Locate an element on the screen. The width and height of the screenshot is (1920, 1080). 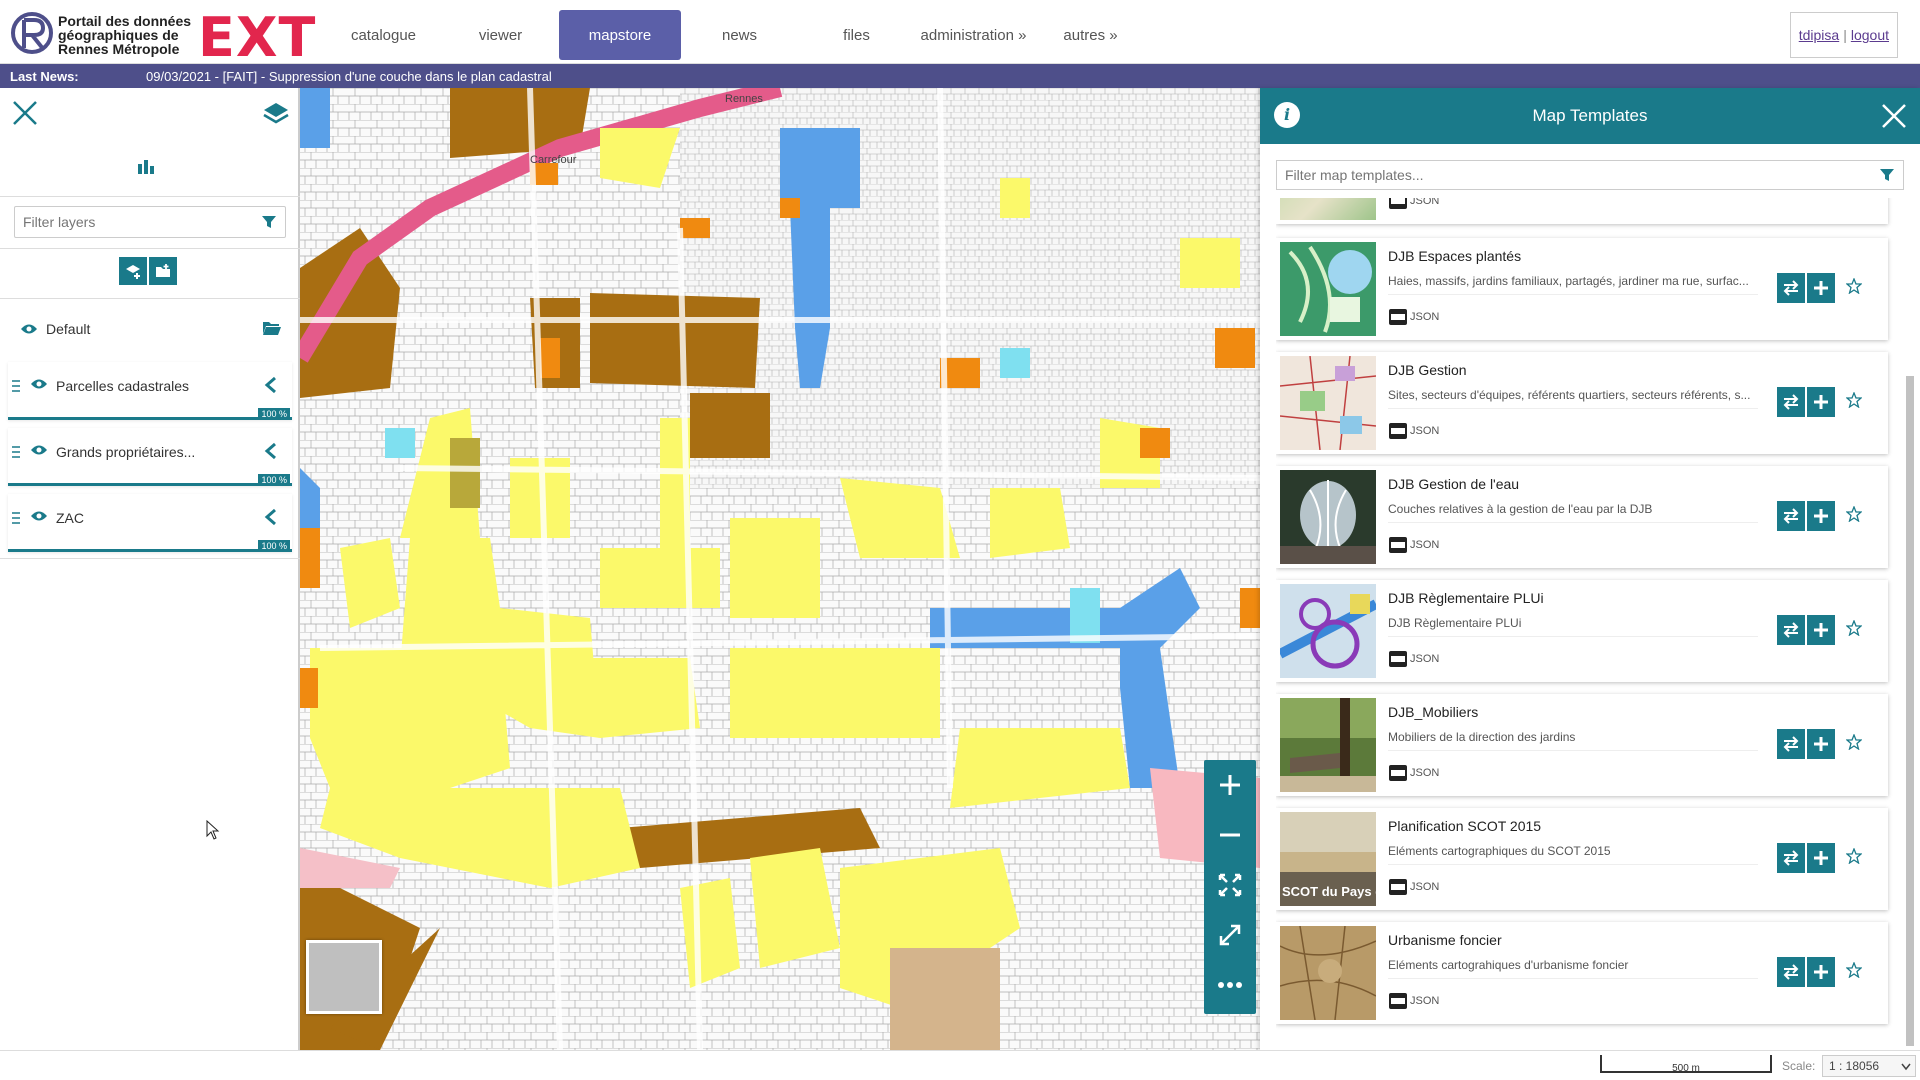
logout-link: logout is located at coordinates (1870, 35).